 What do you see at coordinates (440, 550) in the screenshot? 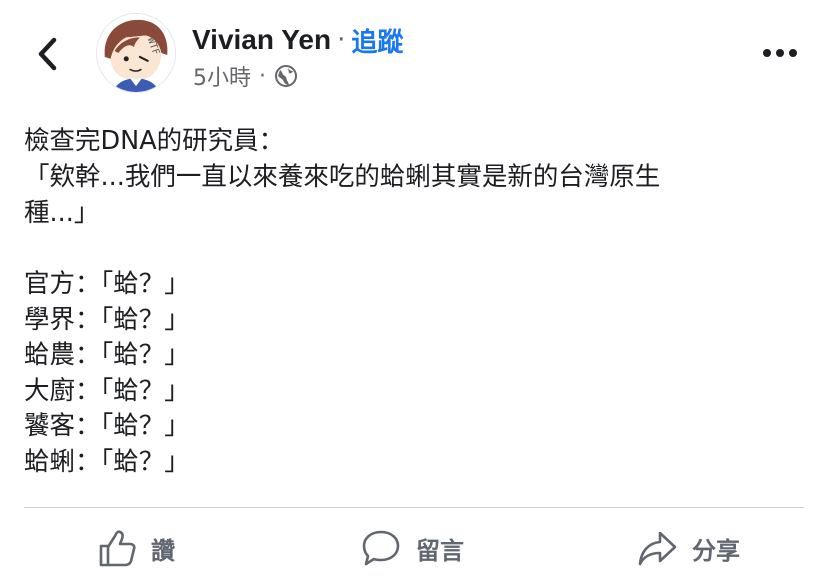
I see `comment-label: 留言` at bounding box center [440, 550].